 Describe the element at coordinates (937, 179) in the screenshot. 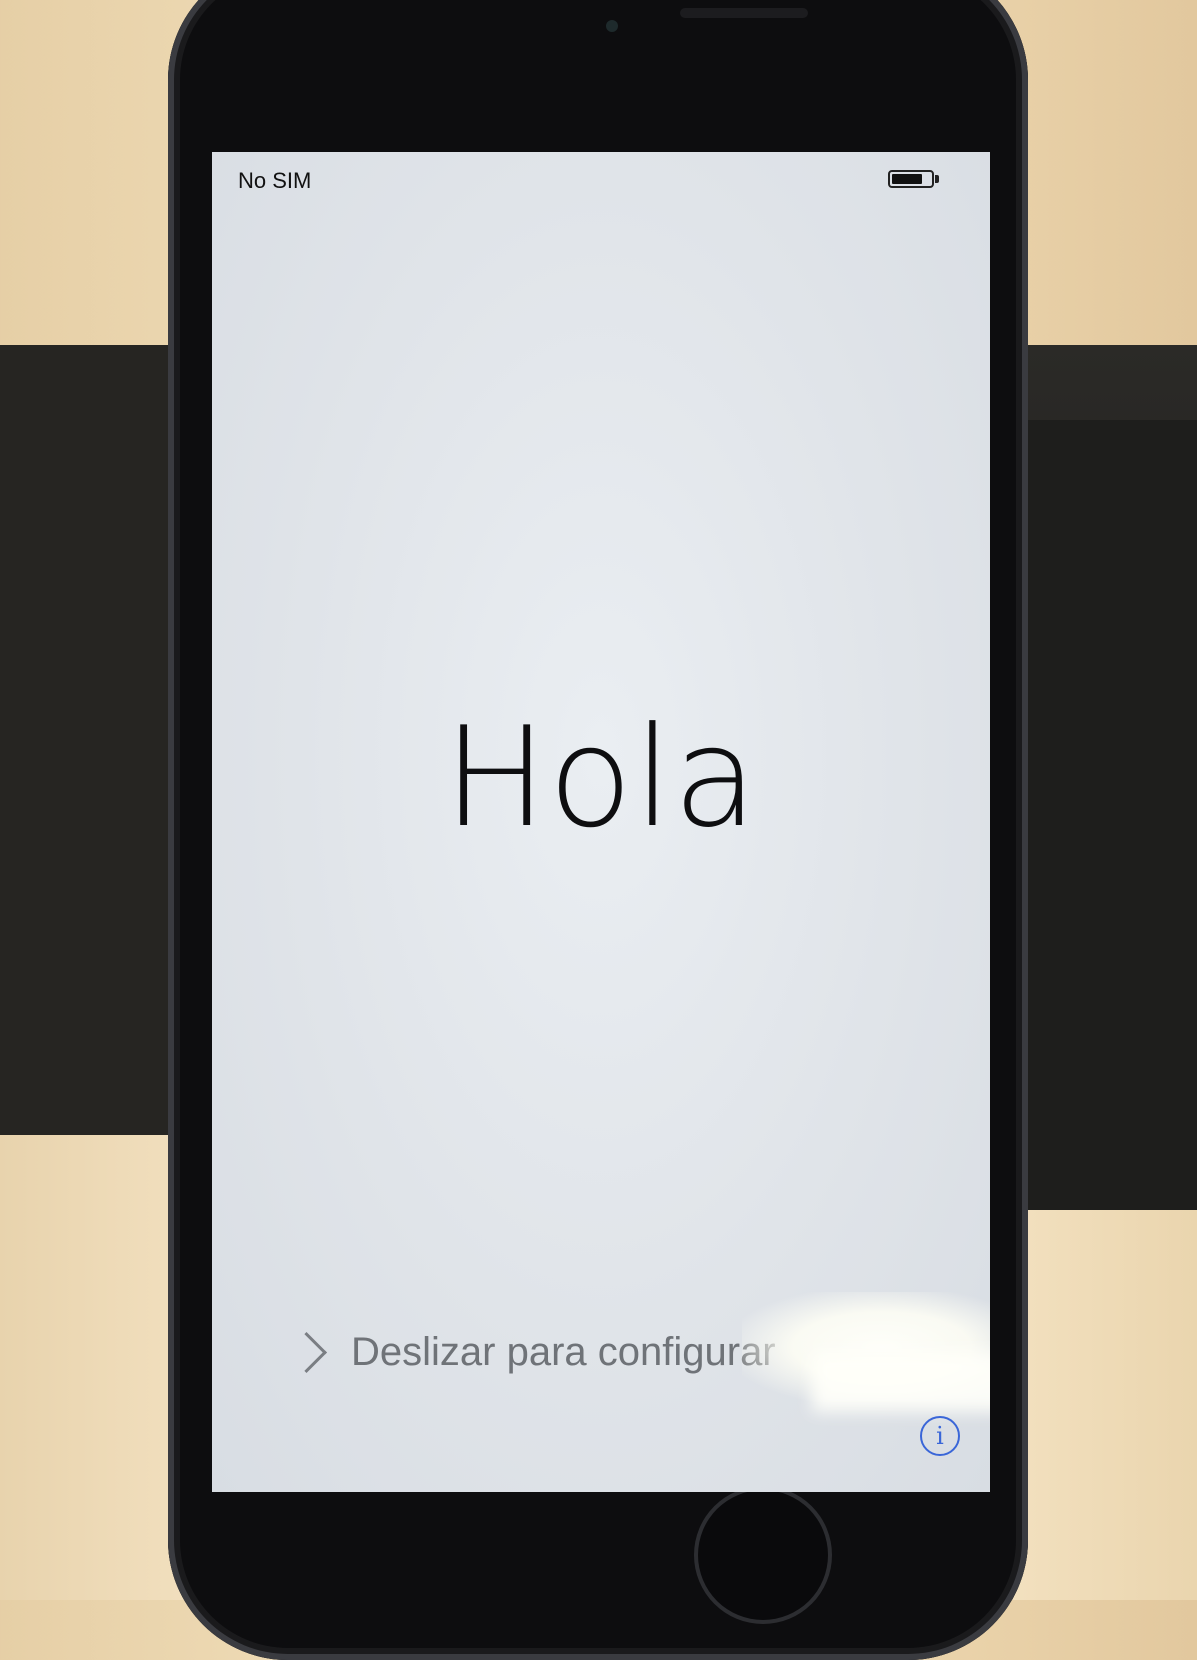

I see `battery-tip` at that location.